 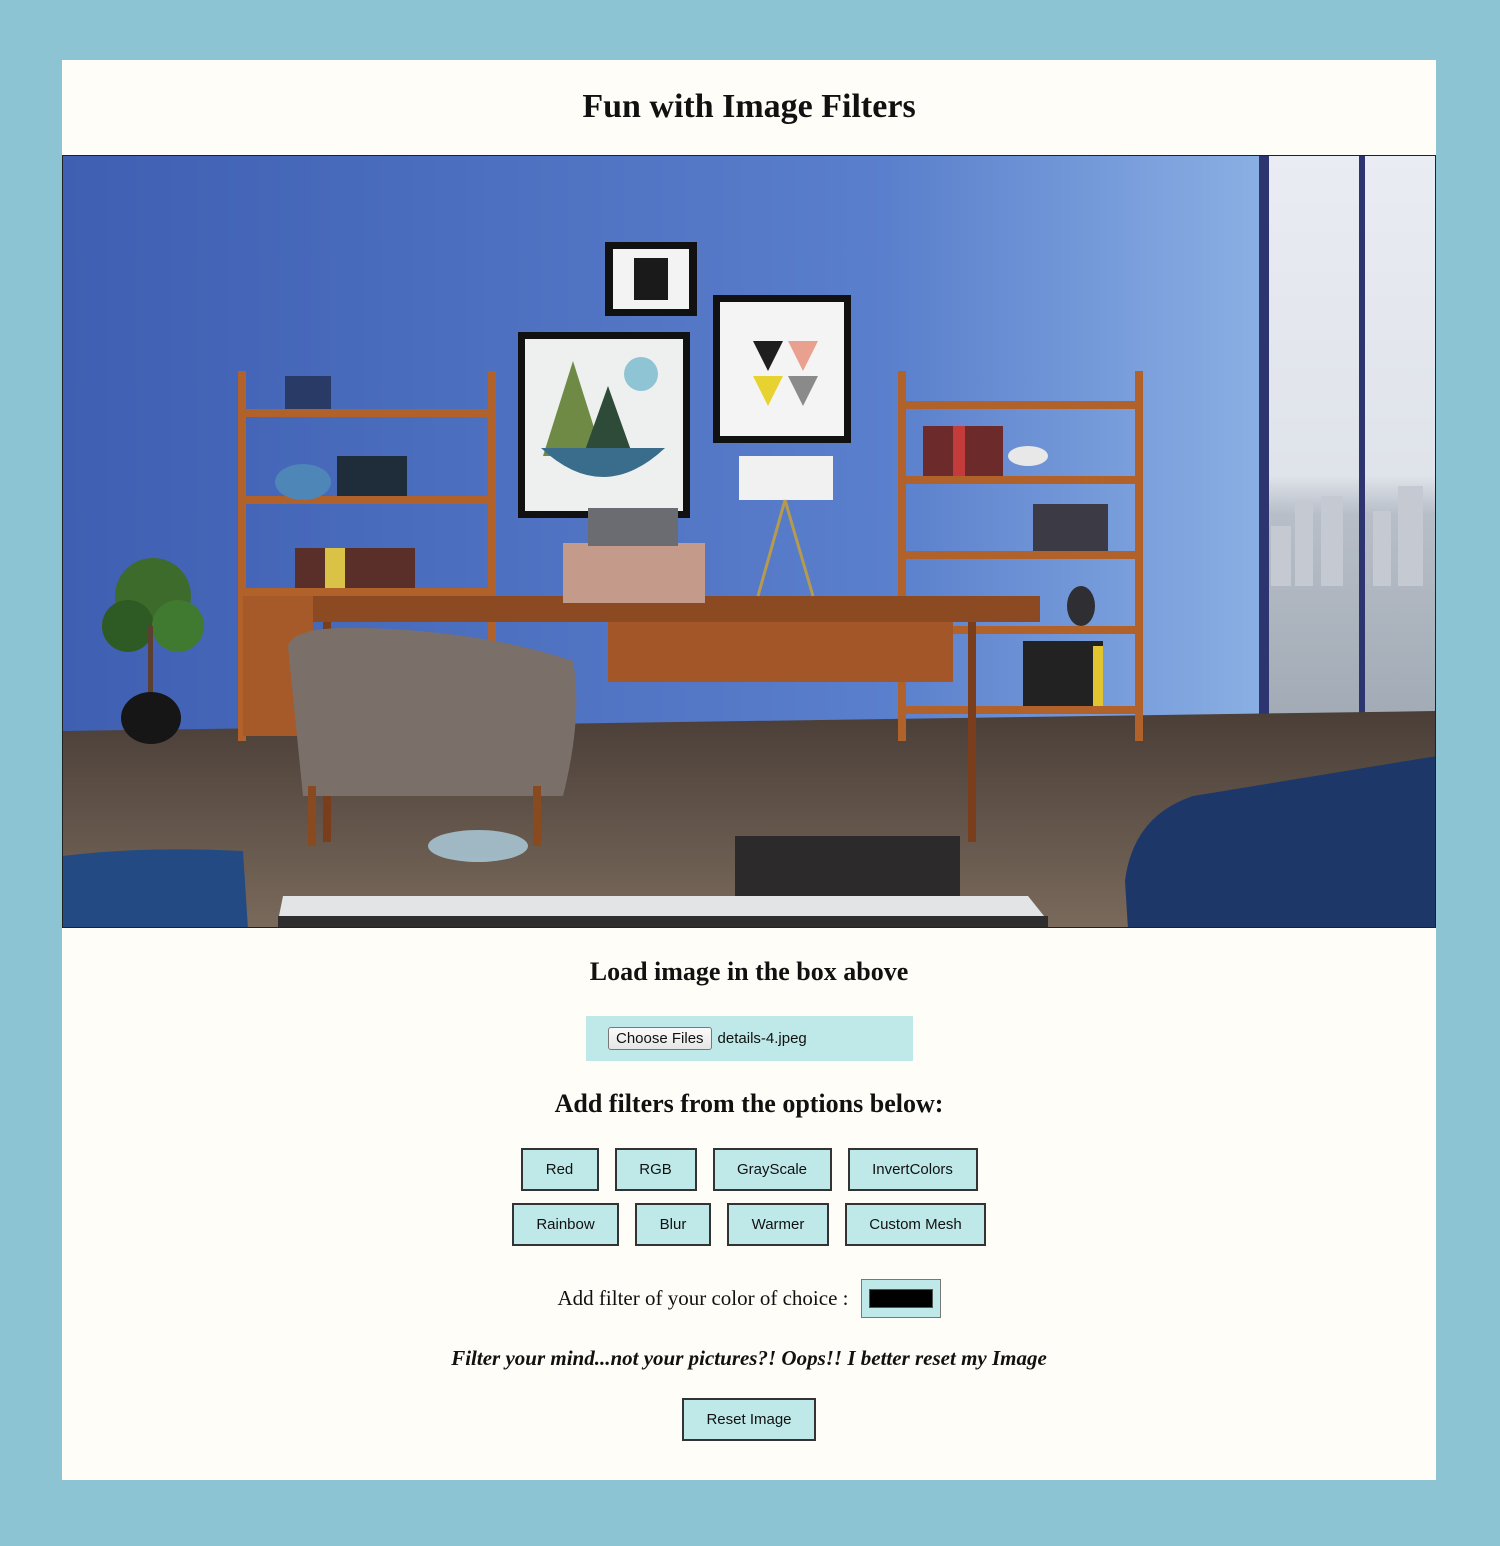 I want to click on color-filter-label: Add filter of your color of choice :, so click(x=703, y=1298).